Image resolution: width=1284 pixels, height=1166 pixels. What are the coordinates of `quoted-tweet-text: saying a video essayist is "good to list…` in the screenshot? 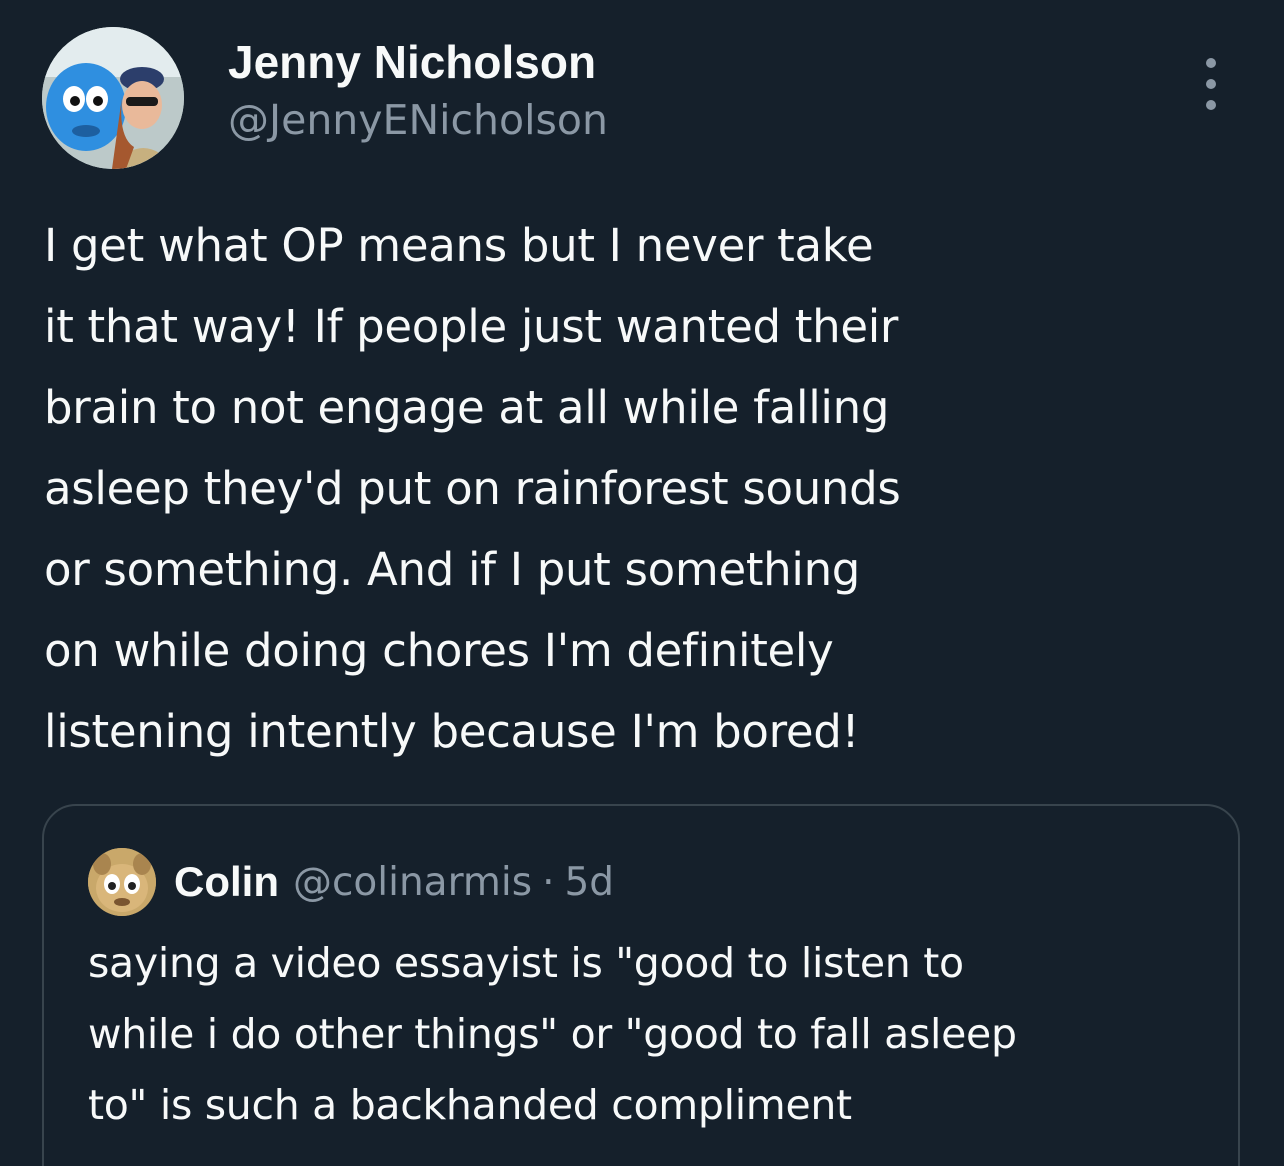 It's located at (552, 1034).